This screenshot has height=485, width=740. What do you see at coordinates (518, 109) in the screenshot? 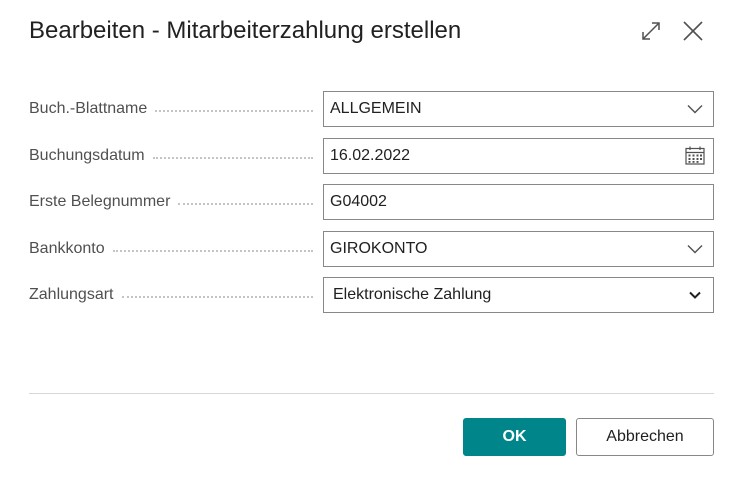
I see `journal-batch-dropdown: ALLGEMEIN` at bounding box center [518, 109].